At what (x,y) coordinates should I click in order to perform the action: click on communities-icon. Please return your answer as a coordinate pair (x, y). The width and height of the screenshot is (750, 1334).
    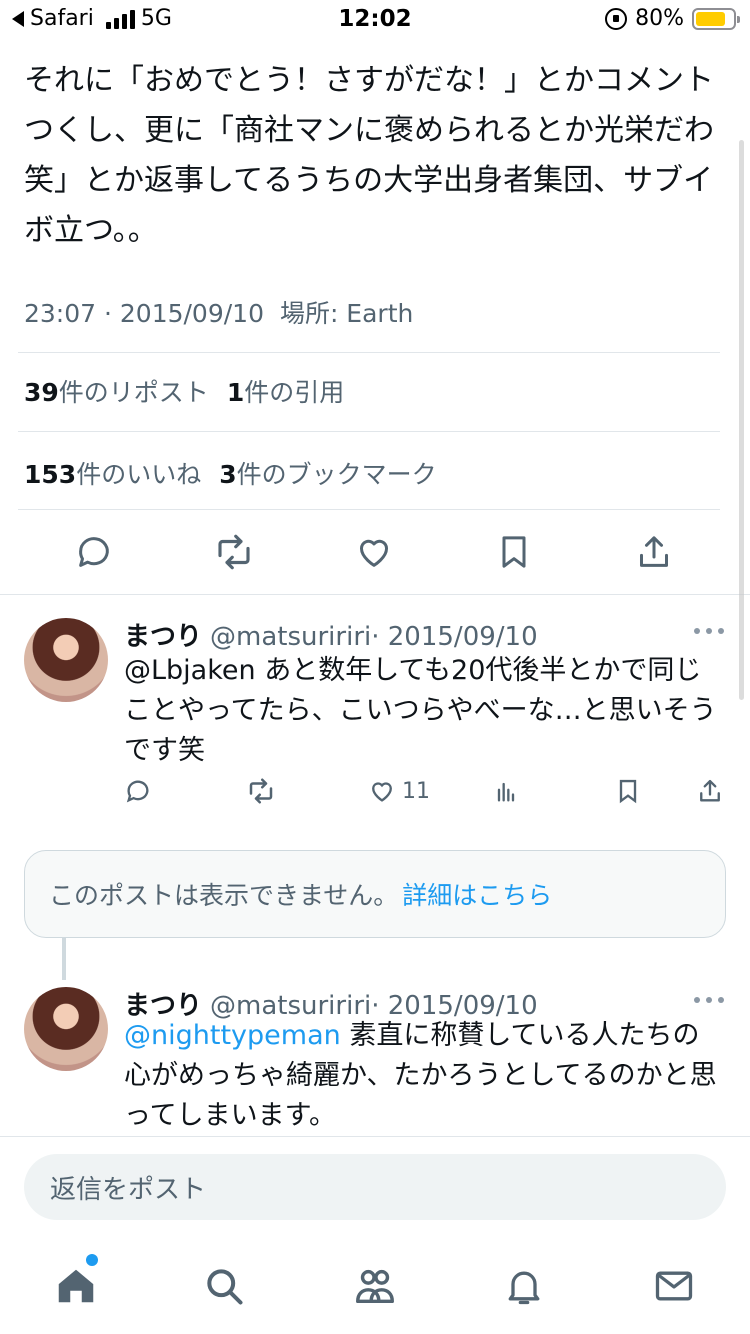
    Looking at the image, I should click on (375, 1286).